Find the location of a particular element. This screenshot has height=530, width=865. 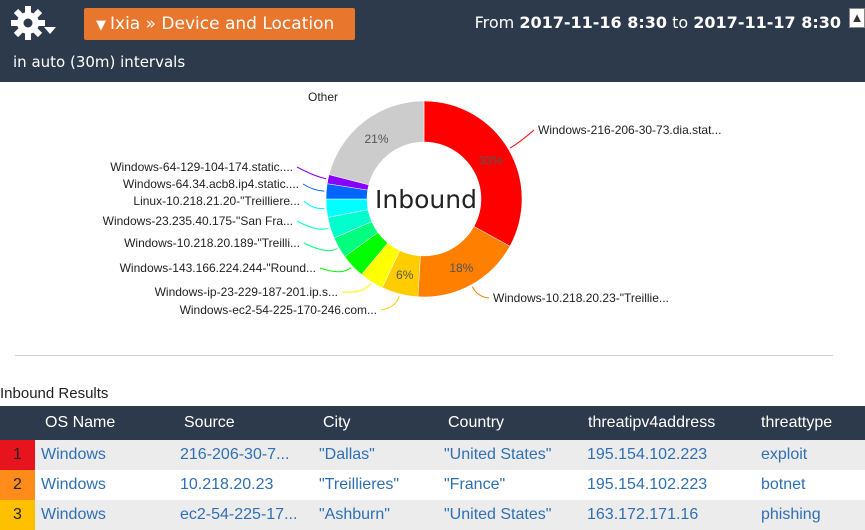

slice-percent-label: 21% is located at coordinates (376, 139).